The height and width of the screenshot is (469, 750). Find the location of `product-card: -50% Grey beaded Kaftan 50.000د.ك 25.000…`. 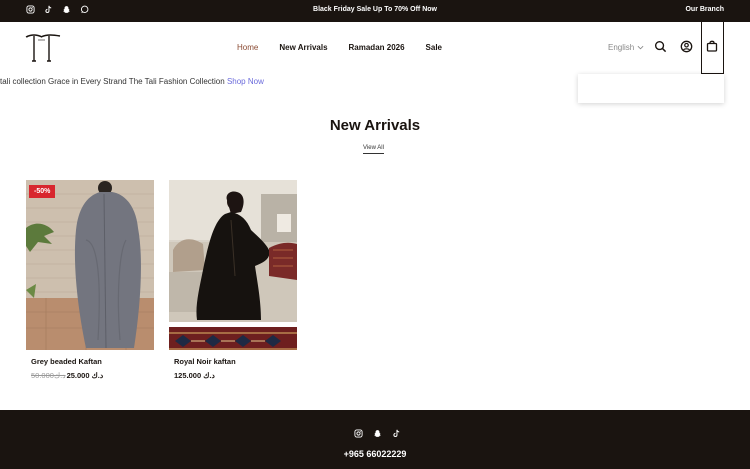

product-card: -50% Grey beaded Kaftan 50.000د.ك 25.000… is located at coordinates (90, 280).